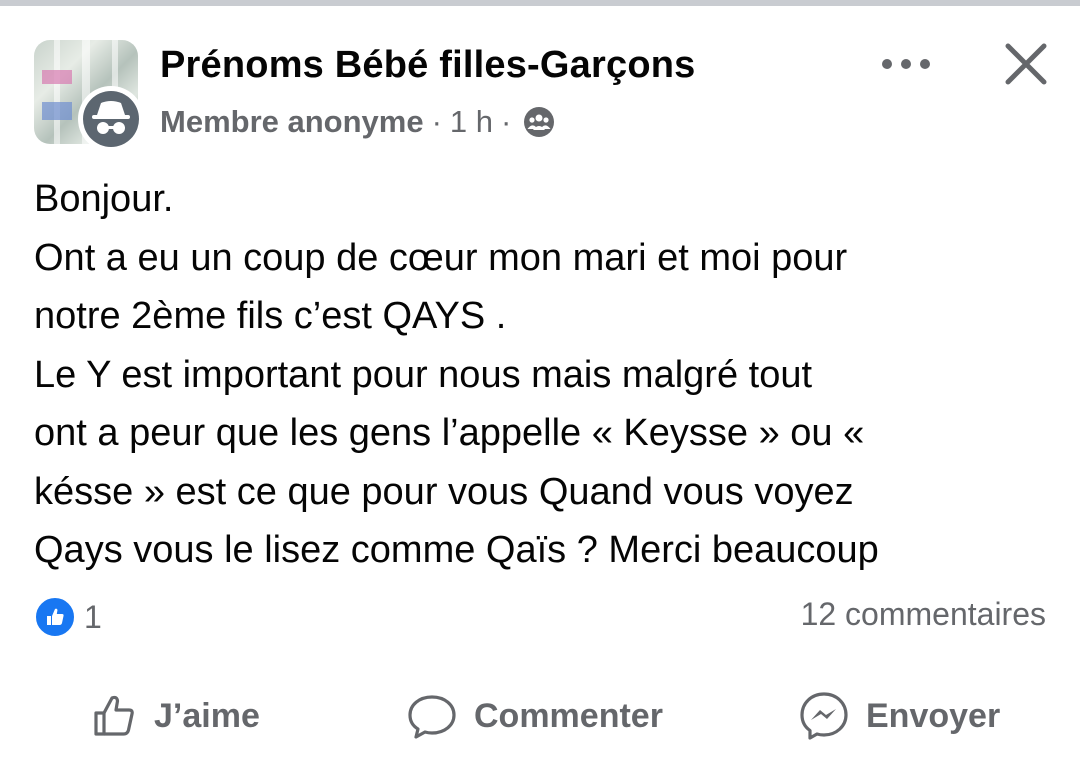 The height and width of the screenshot is (772, 1080). I want to click on post-text-line: notre 2ème fils c’est QAYS ., so click(270, 316).